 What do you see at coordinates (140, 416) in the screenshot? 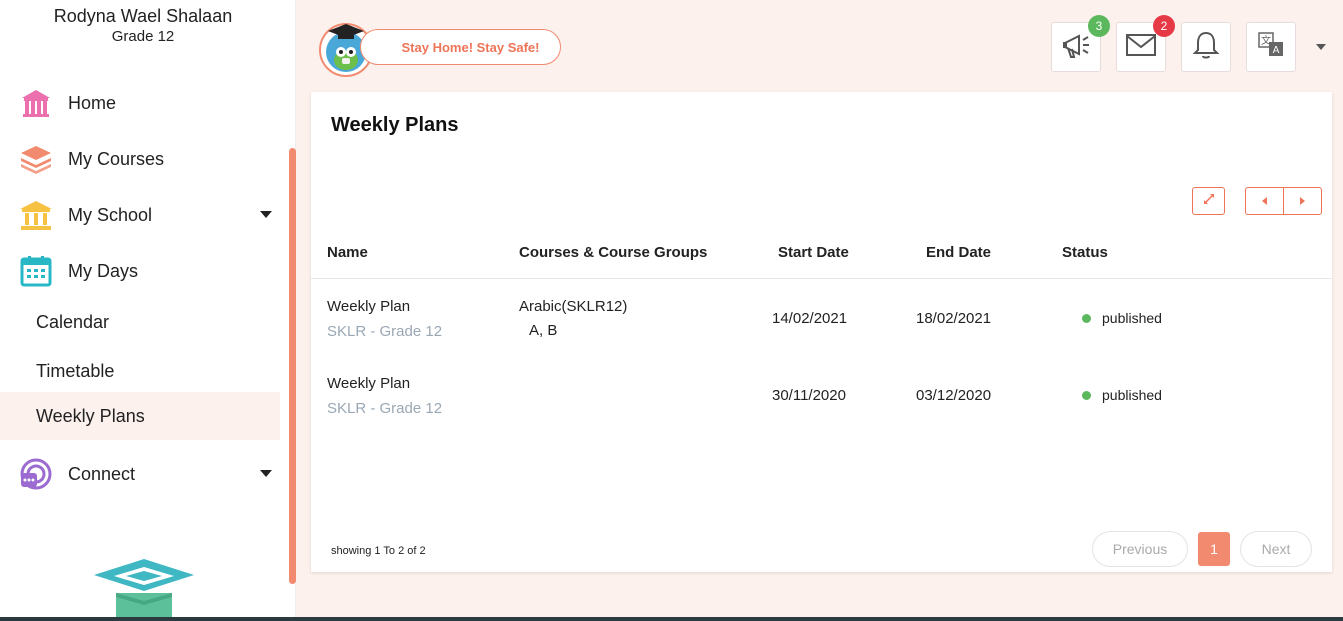
I see `sidebar-subitem-weekly-plans: Weekly Plans` at bounding box center [140, 416].